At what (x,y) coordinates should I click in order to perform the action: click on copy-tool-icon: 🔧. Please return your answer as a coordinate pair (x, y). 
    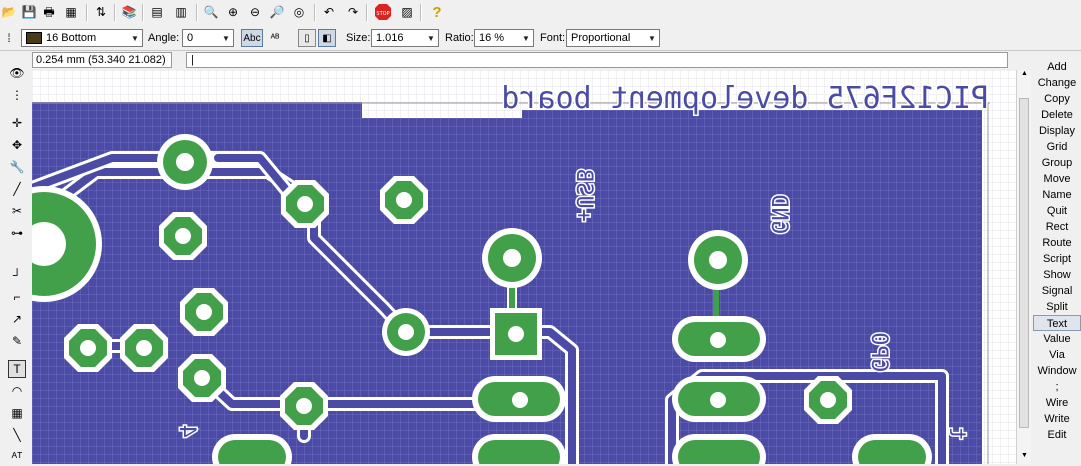
    Looking at the image, I should click on (17, 167).